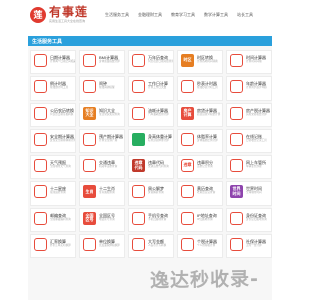  I want to click on nav-education-tools: 教育学习工具, so click(183, 15).